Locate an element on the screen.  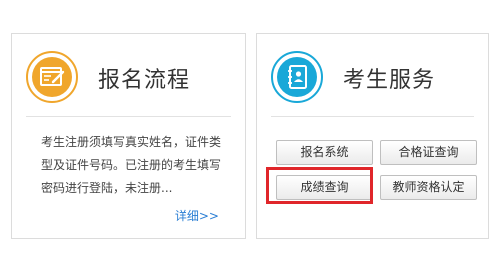
services-icon-ring is located at coordinates (297, 77).